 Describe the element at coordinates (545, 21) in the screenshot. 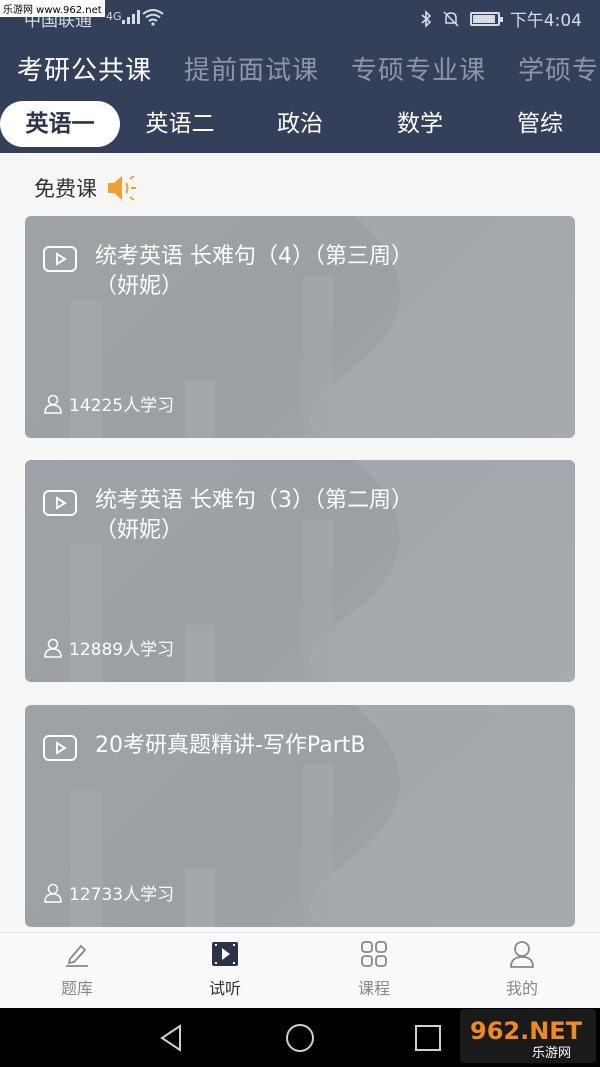

I see `clock-time: 下午4:04` at that location.